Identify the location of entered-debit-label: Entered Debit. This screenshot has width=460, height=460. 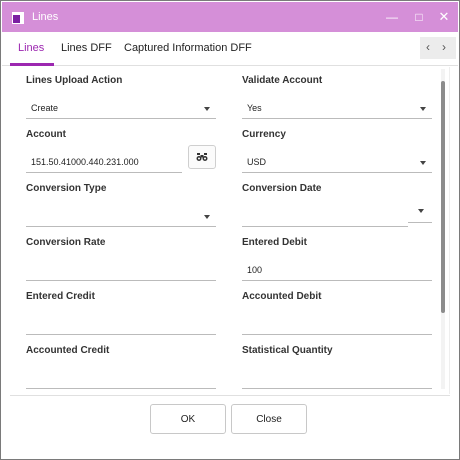
(275, 242).